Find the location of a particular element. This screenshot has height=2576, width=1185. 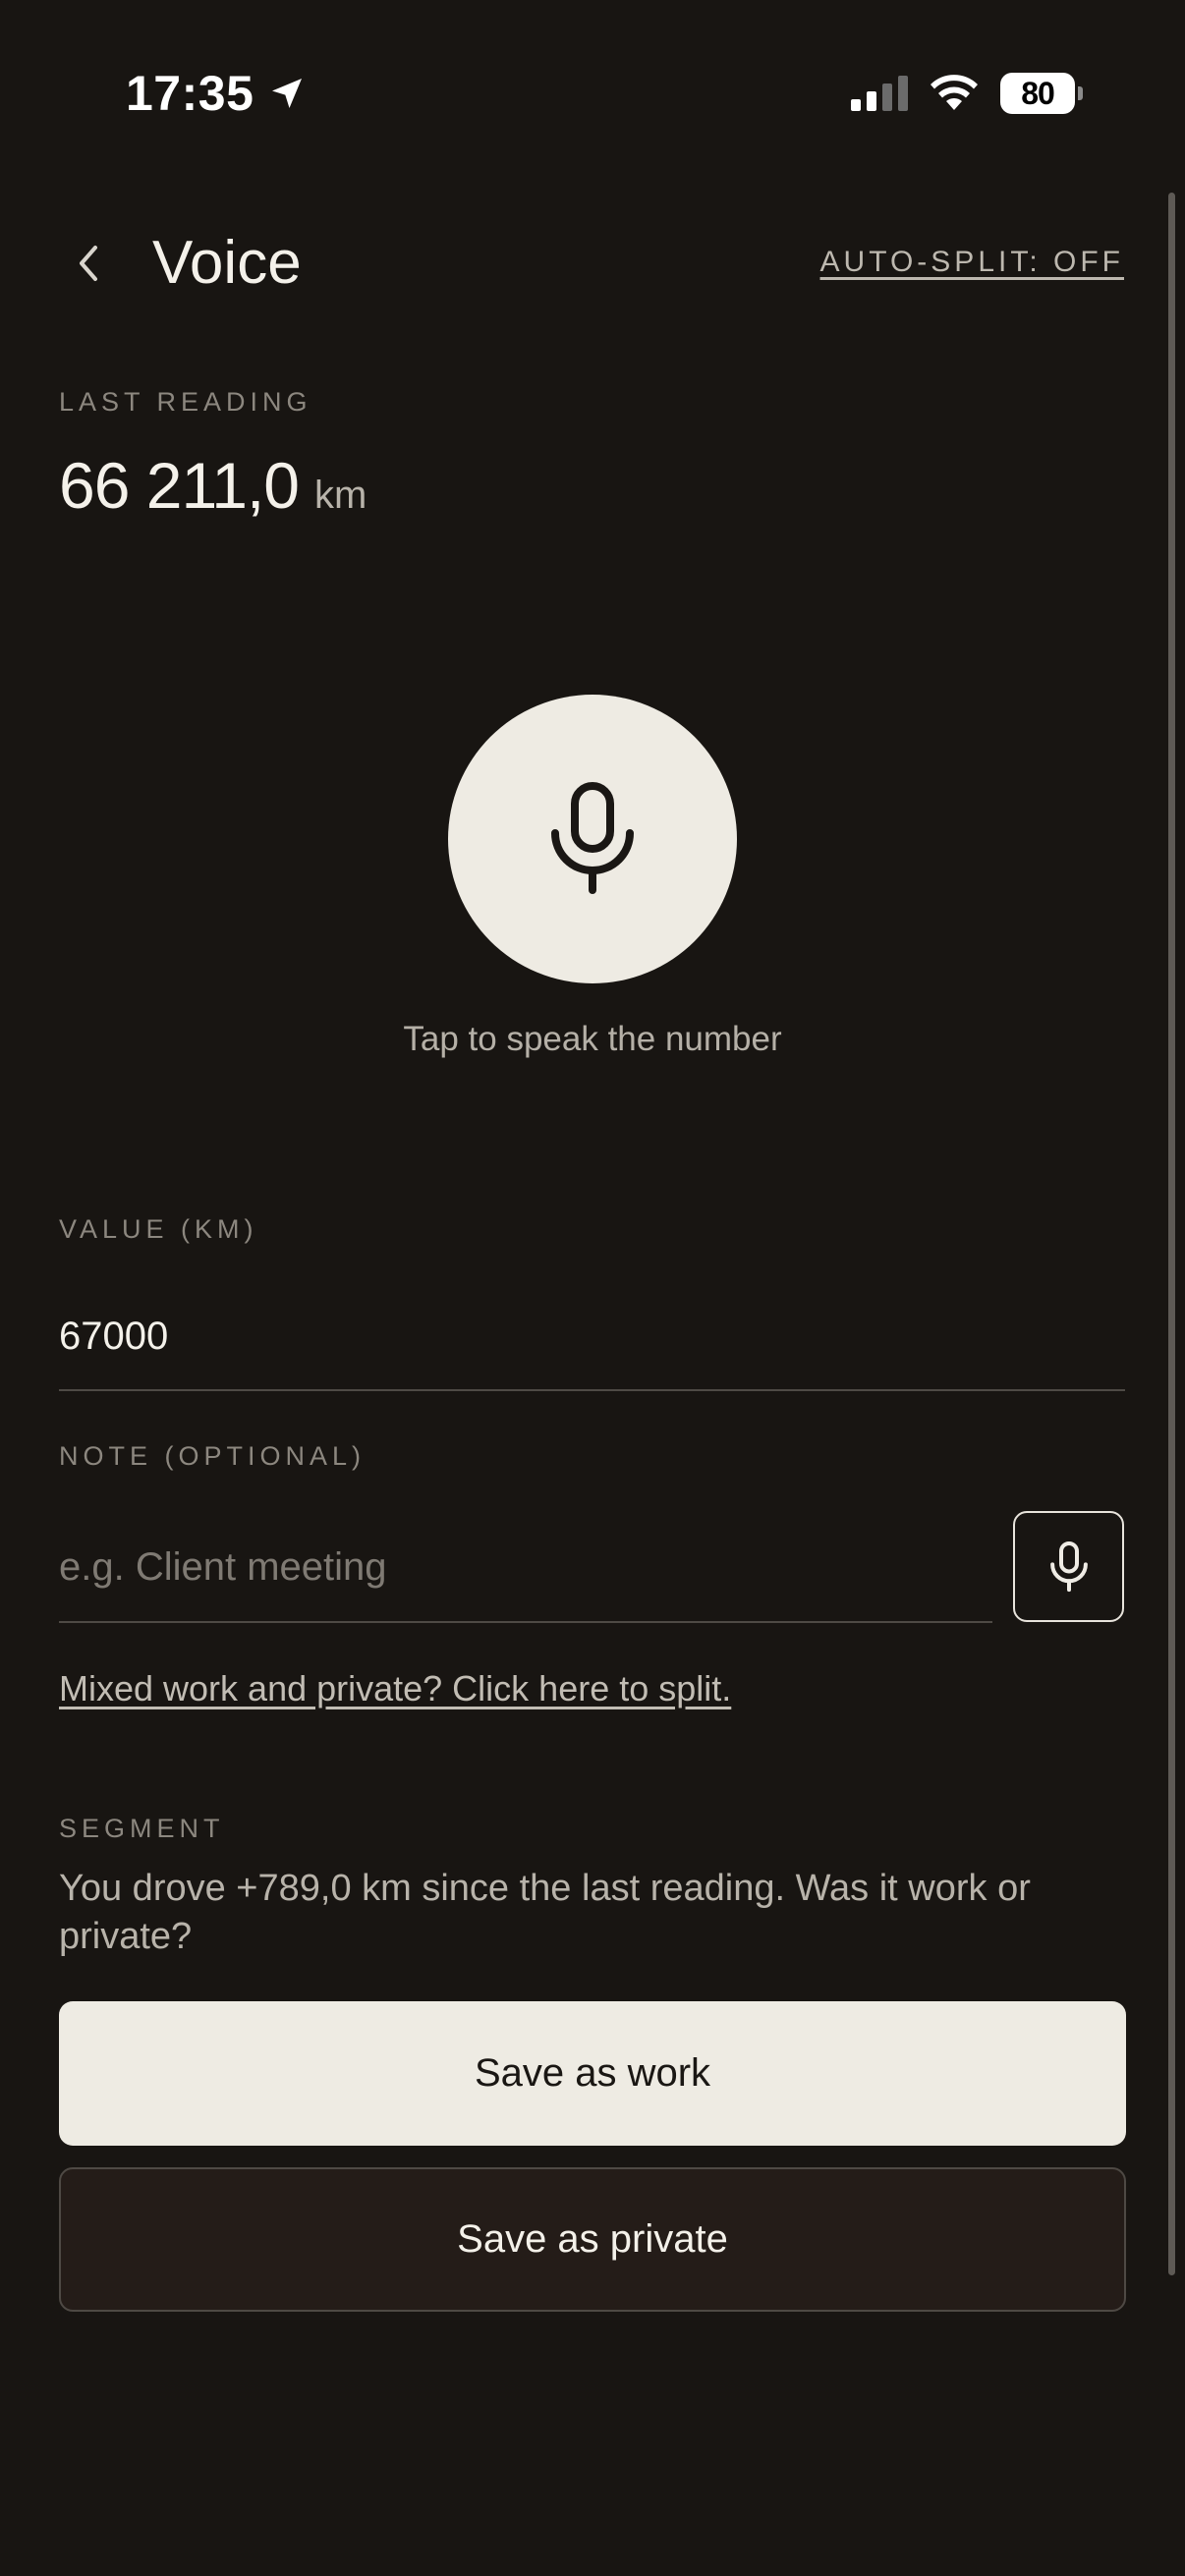

voice-record-button is located at coordinates (592, 839).